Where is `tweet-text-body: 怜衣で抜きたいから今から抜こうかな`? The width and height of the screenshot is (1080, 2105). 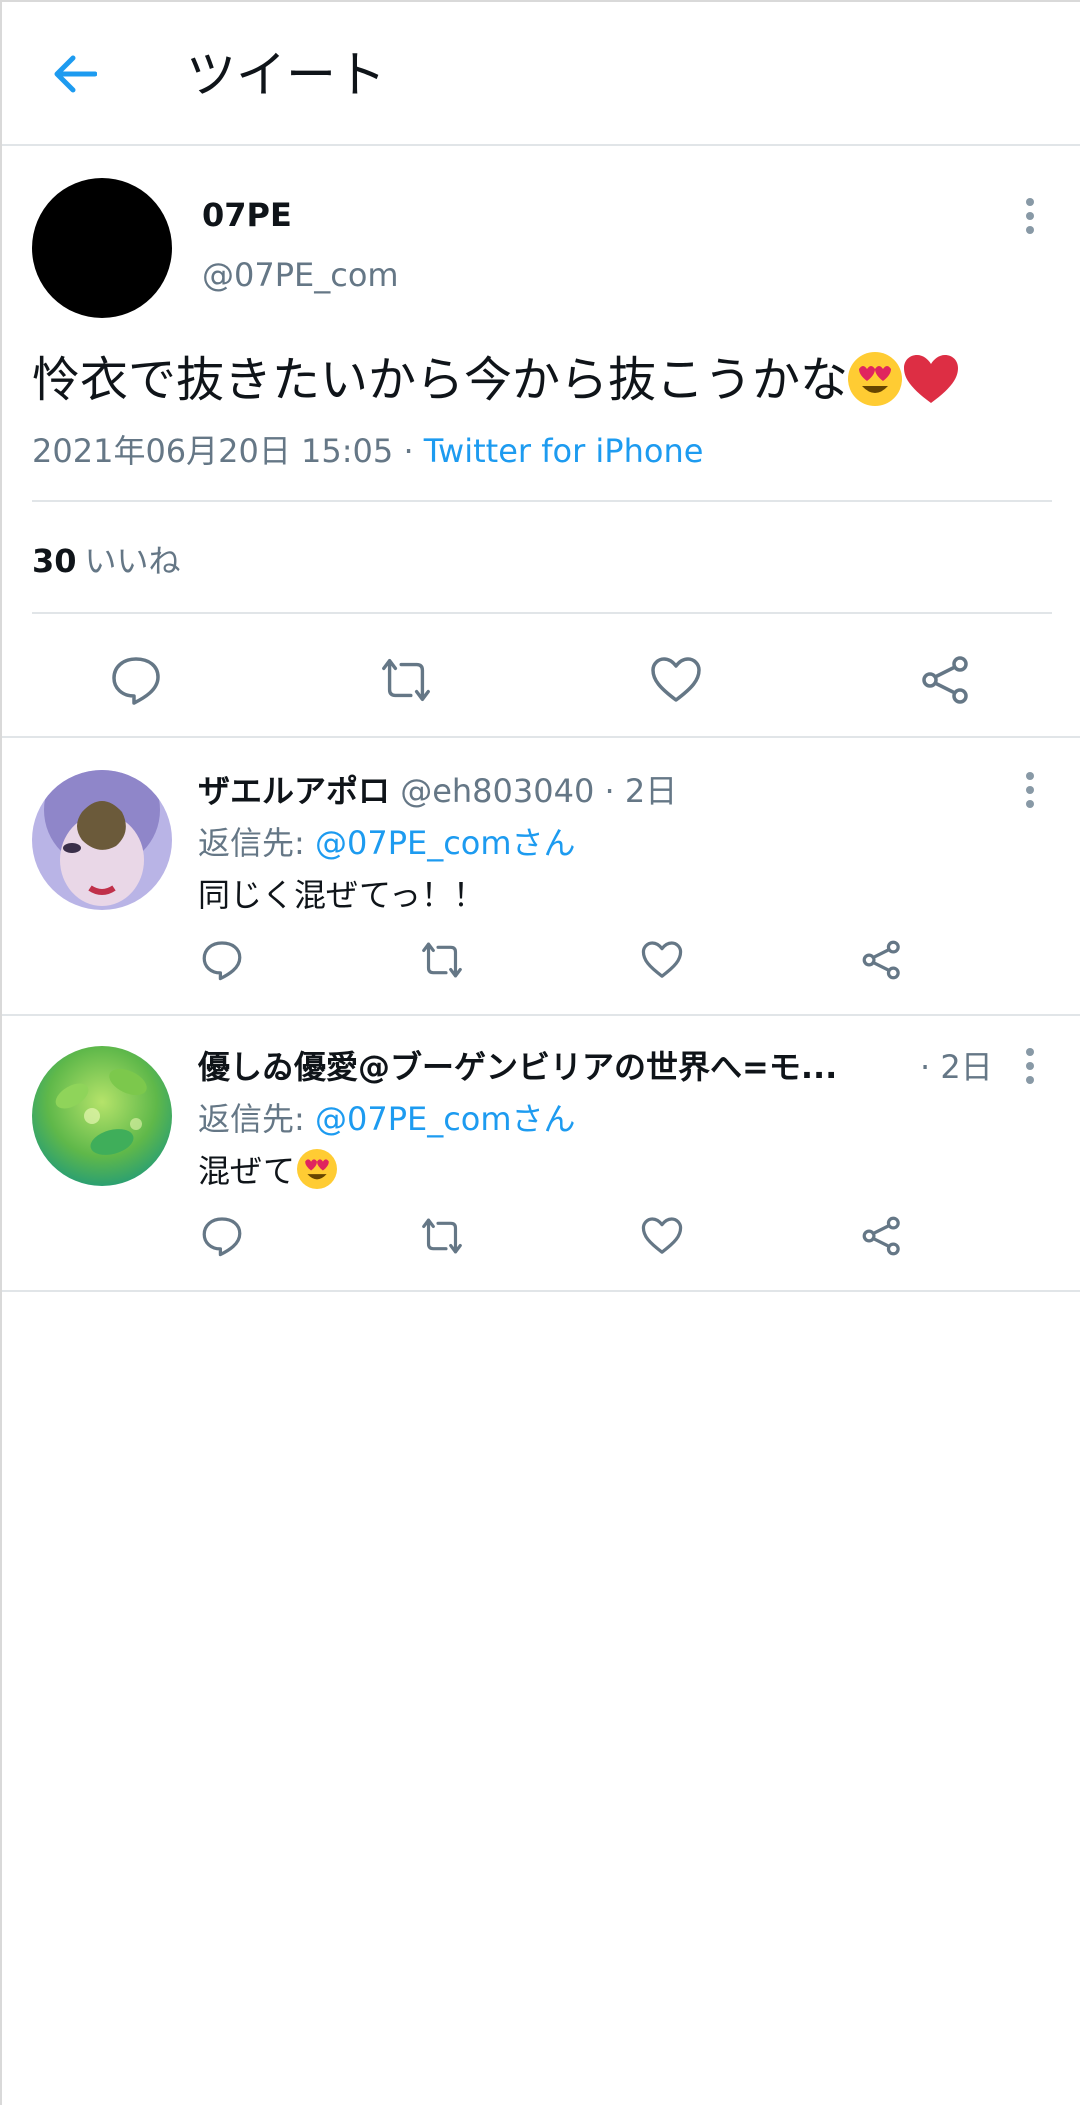 tweet-text-body: 怜衣で抜きたいから今から抜こうかな is located at coordinates (440, 380).